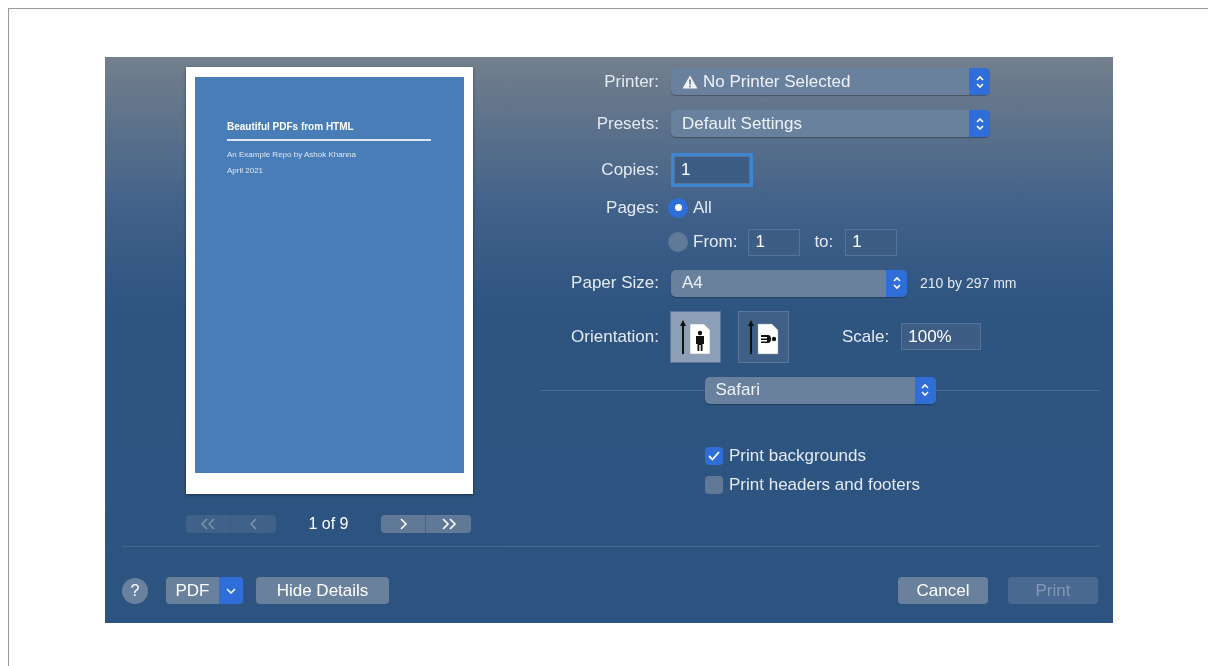 This screenshot has height=666, width=1208. What do you see at coordinates (830, 81) in the screenshot?
I see `printer-popup: No Printer Selected` at bounding box center [830, 81].